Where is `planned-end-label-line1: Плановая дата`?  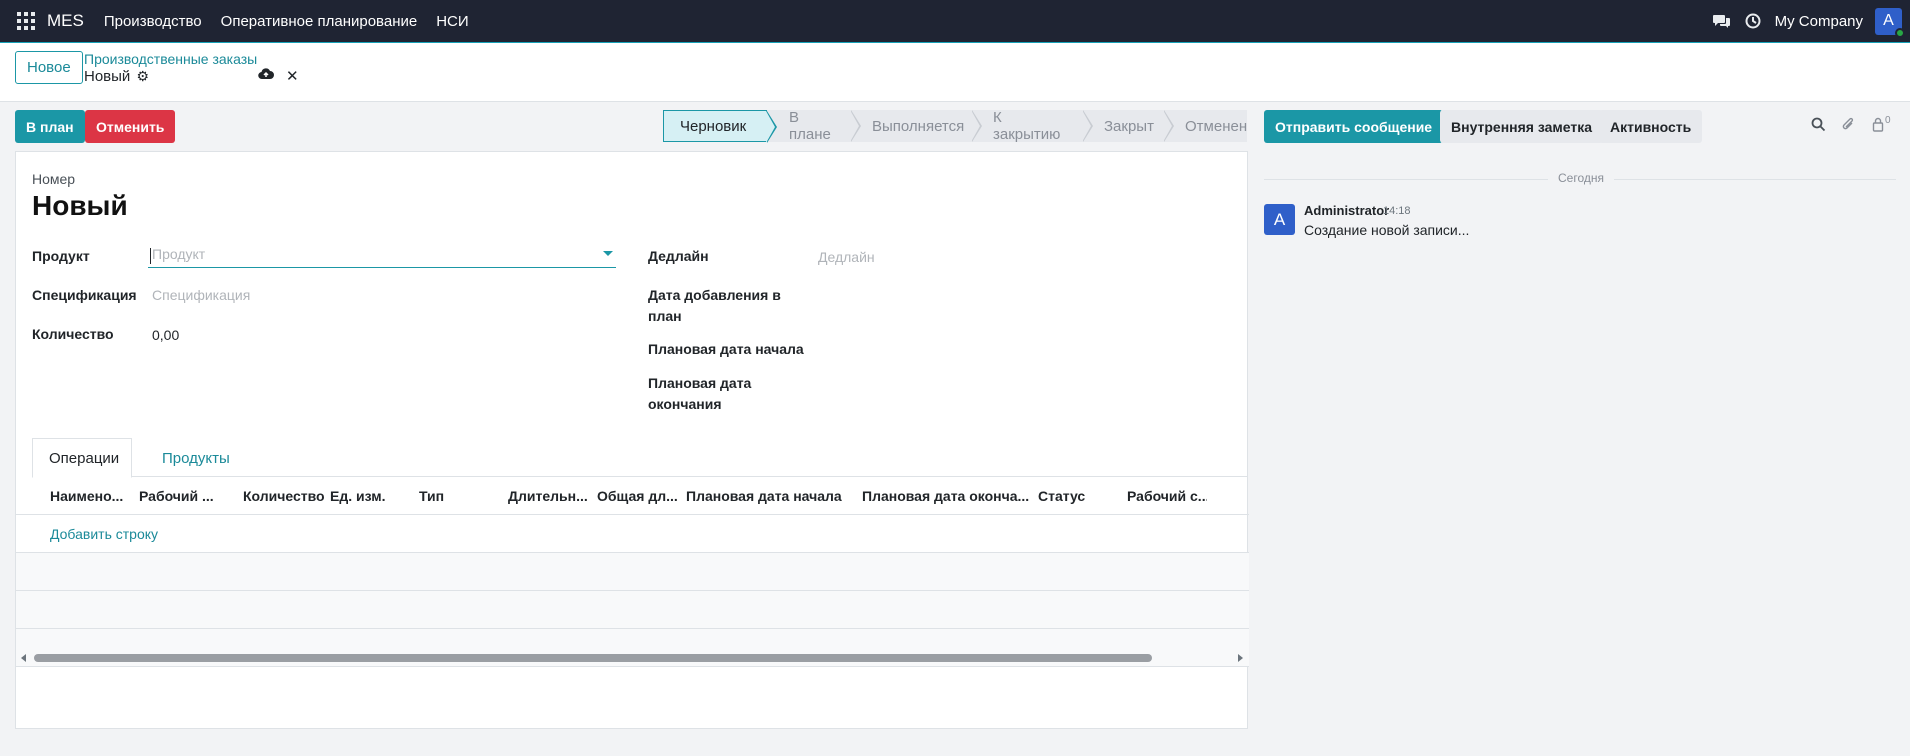 planned-end-label-line1: Плановая дата is located at coordinates (700, 383).